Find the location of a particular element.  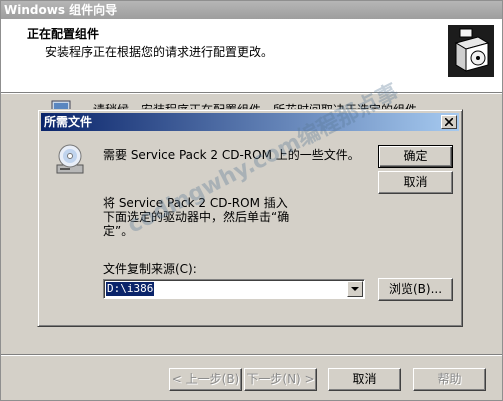

back-button: < 上一步(B) is located at coordinates (205, 379).